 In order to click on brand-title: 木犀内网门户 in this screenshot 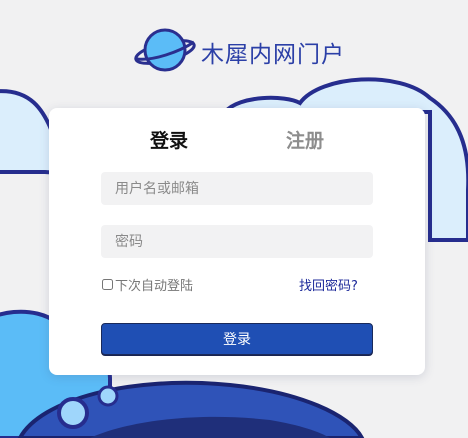, I will do `click(273, 55)`.